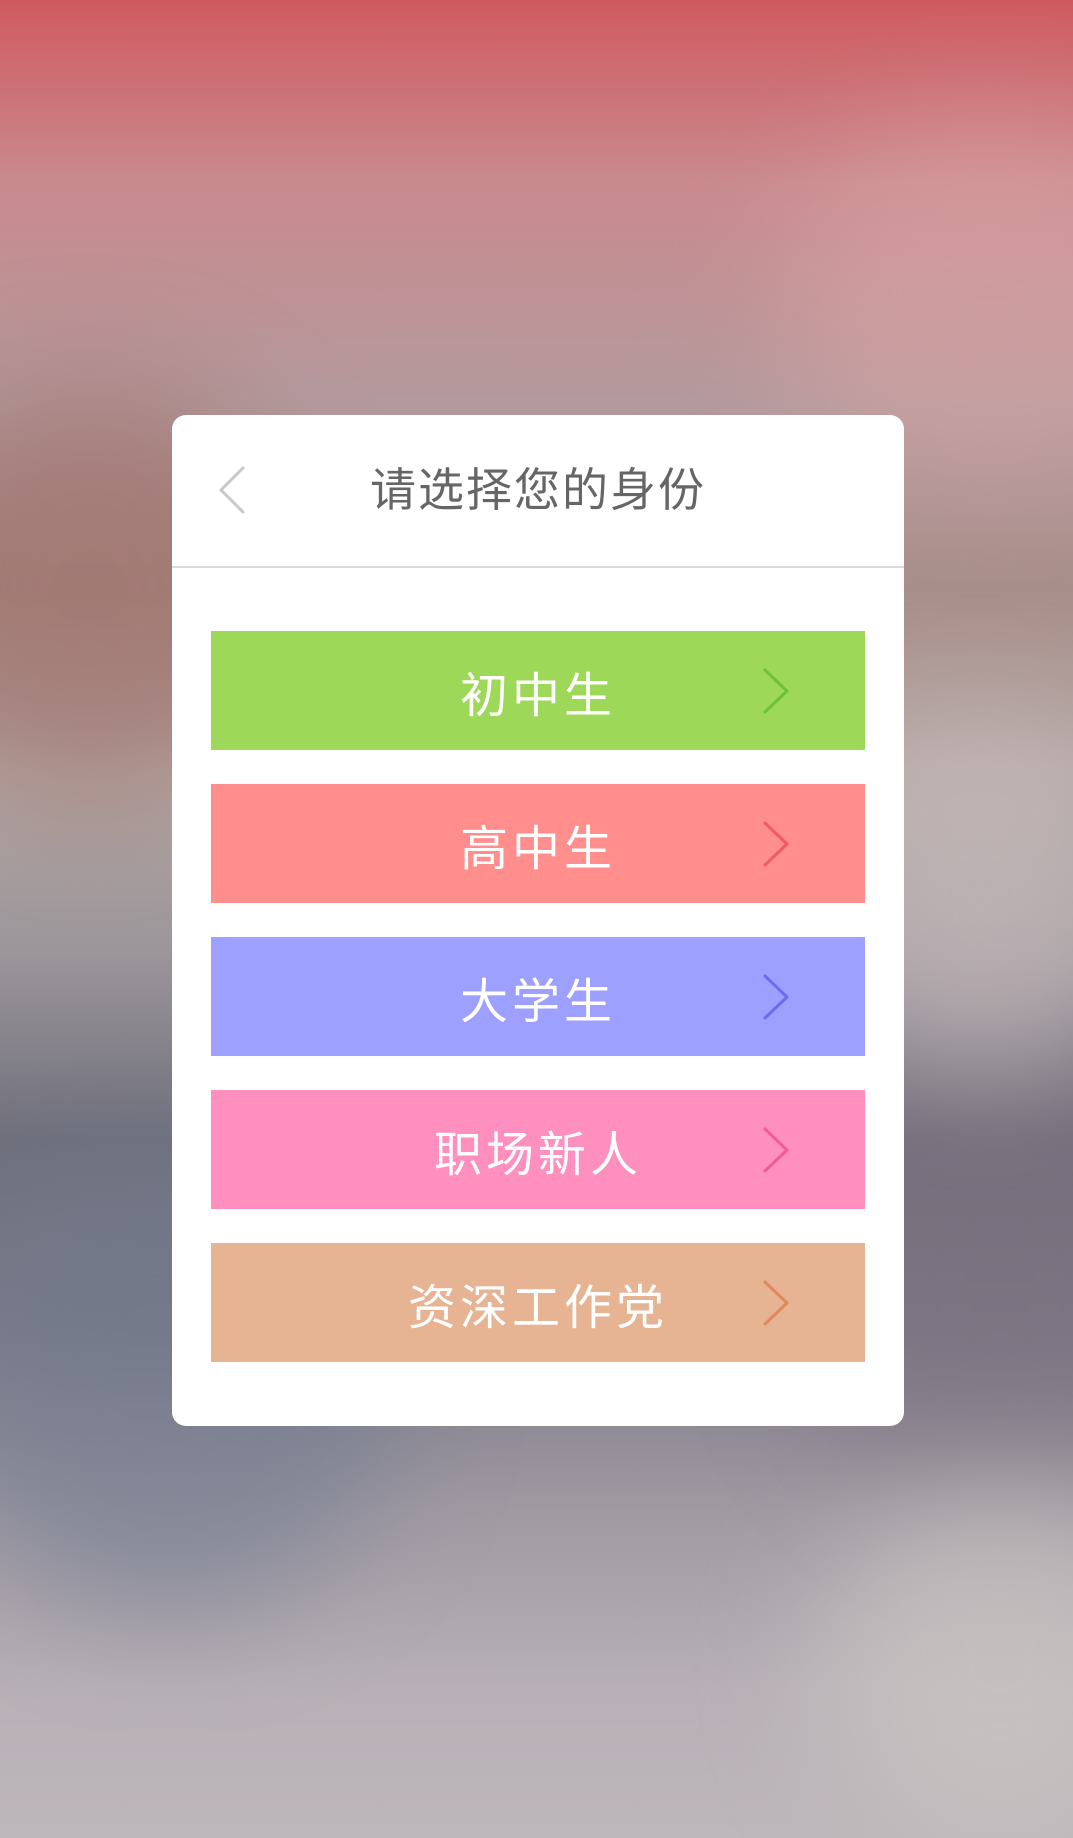  I want to click on dialog-title: 请选择您的身份, so click(538, 490).